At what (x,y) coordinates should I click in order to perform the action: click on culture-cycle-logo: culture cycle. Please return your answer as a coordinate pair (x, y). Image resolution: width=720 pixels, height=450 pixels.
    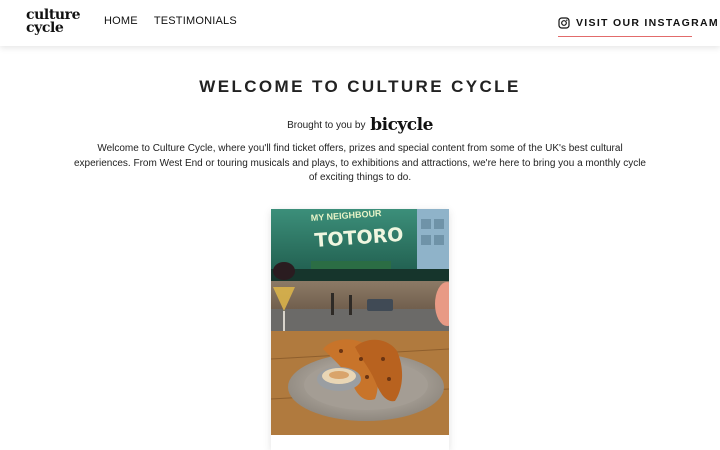
    Looking at the image, I should click on (56, 22).